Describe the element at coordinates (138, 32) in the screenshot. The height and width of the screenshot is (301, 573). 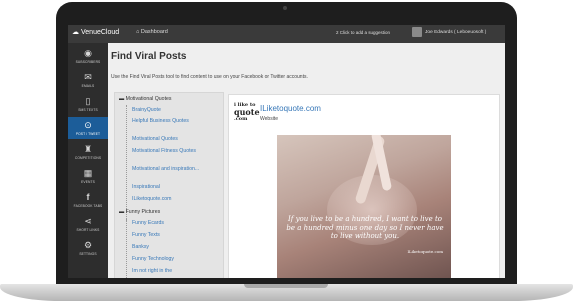
I see `home-icon: ⌂` at that location.